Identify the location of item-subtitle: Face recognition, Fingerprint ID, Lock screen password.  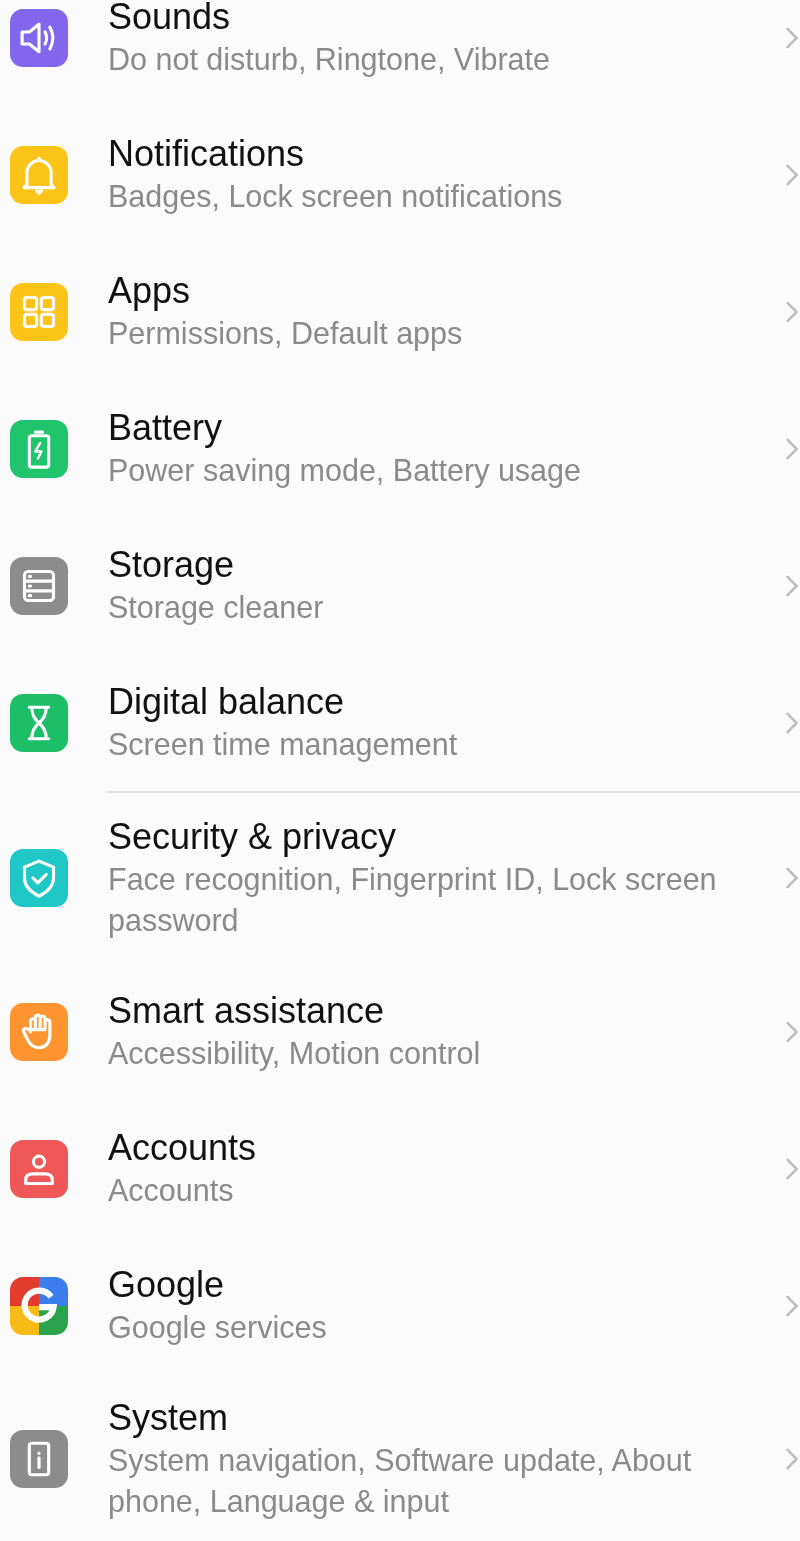
(413, 900).